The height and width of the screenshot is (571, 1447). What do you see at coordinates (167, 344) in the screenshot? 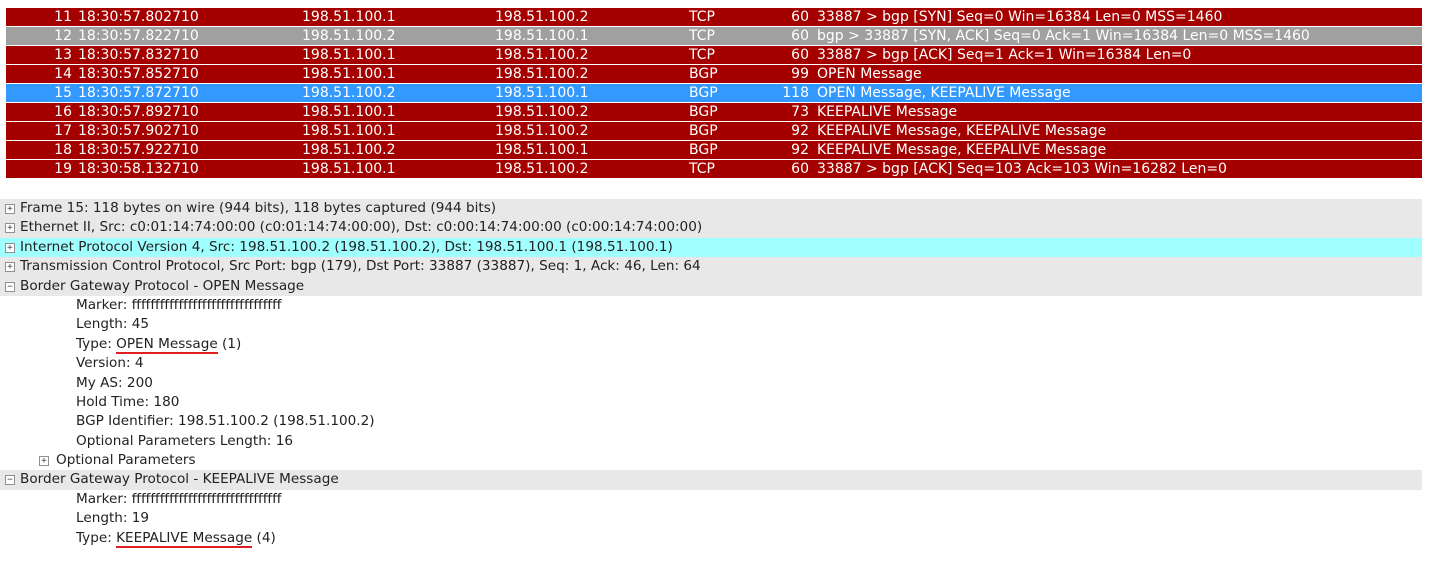
I see `type-value: OPEN Message` at bounding box center [167, 344].